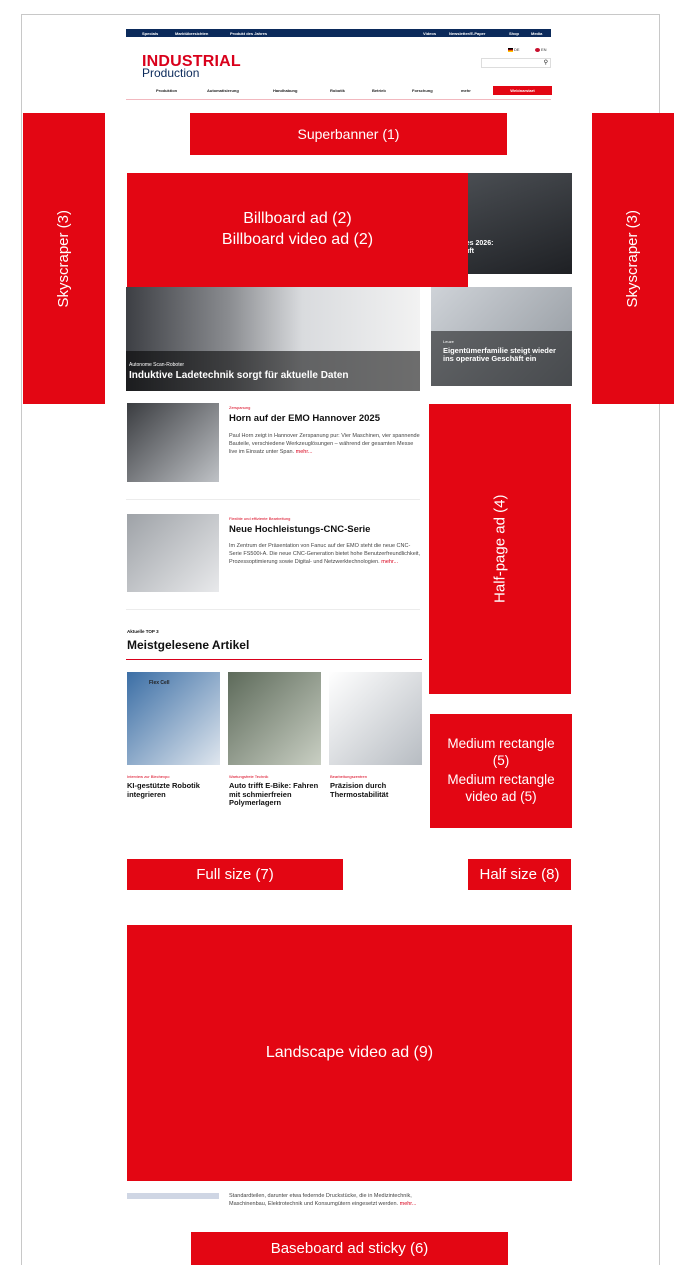  I want to click on search-icon: ⚲, so click(546, 62).